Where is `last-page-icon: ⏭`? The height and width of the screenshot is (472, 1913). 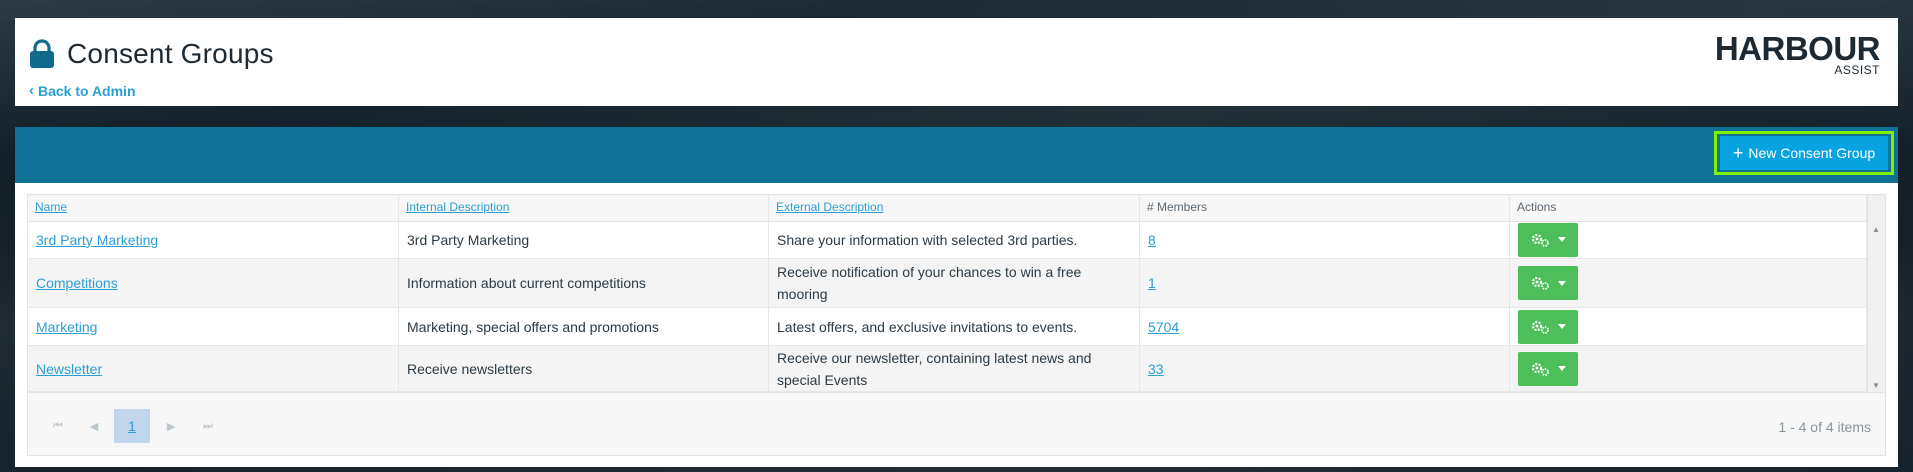
last-page-icon: ⏭ is located at coordinates (208, 426).